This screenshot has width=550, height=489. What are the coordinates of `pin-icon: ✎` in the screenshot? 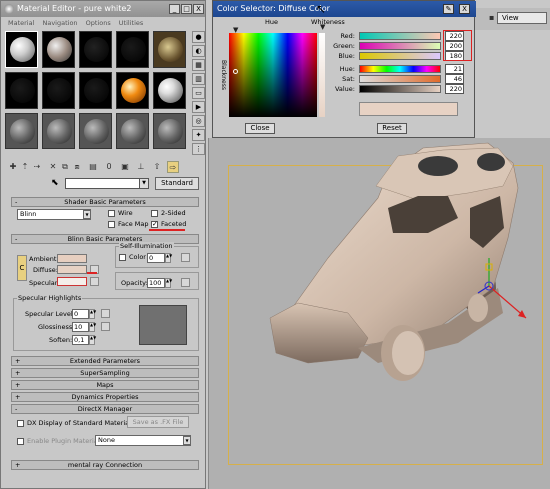 It's located at (448, 9).